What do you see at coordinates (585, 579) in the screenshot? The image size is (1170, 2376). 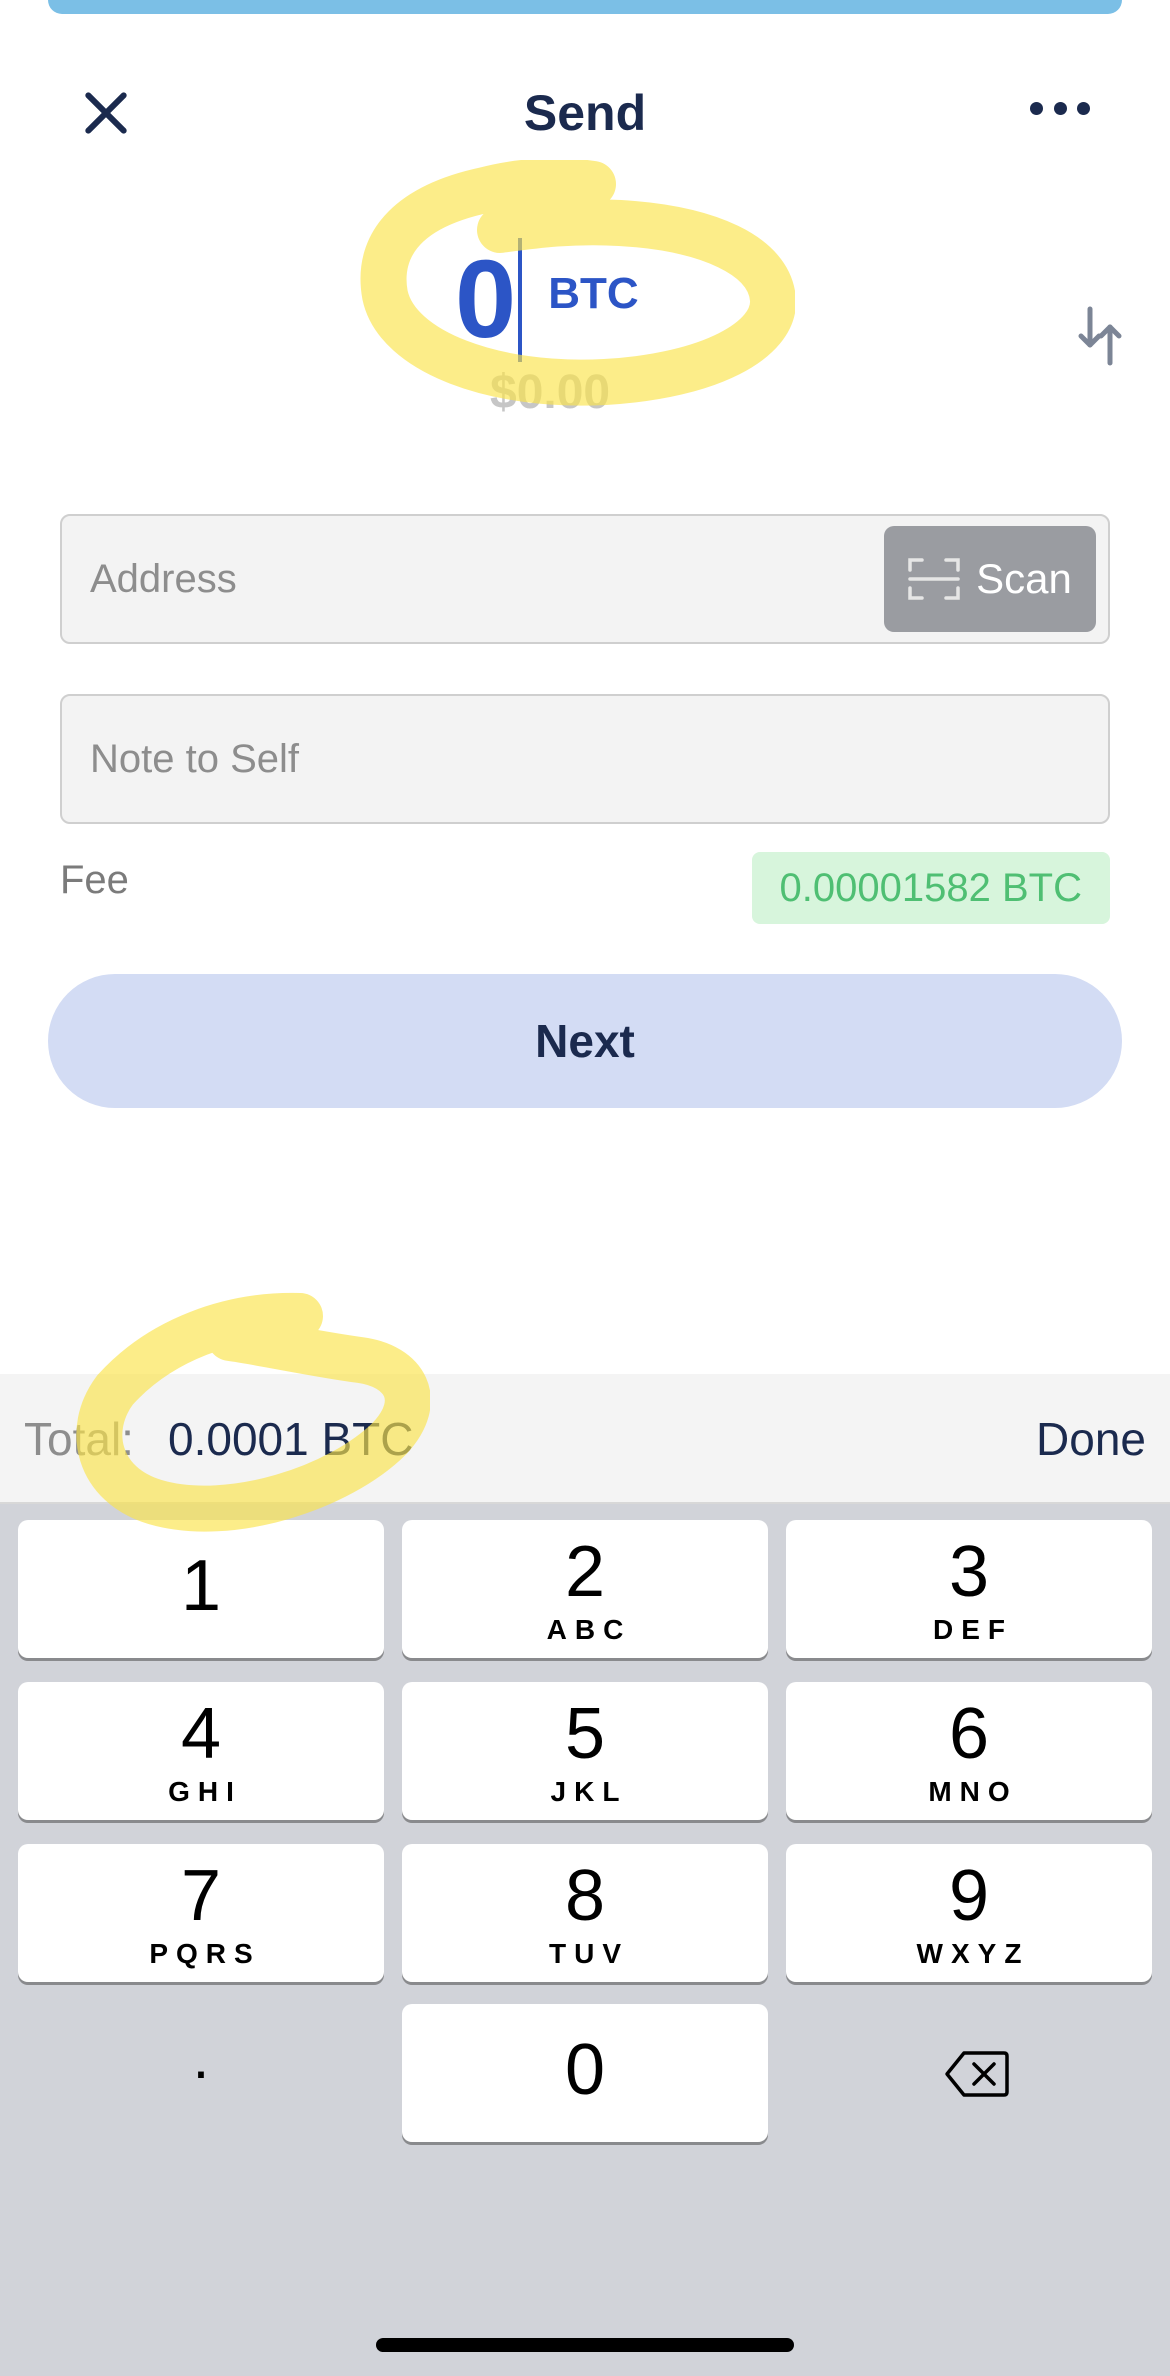 I see `address-field: Address Scan` at bounding box center [585, 579].